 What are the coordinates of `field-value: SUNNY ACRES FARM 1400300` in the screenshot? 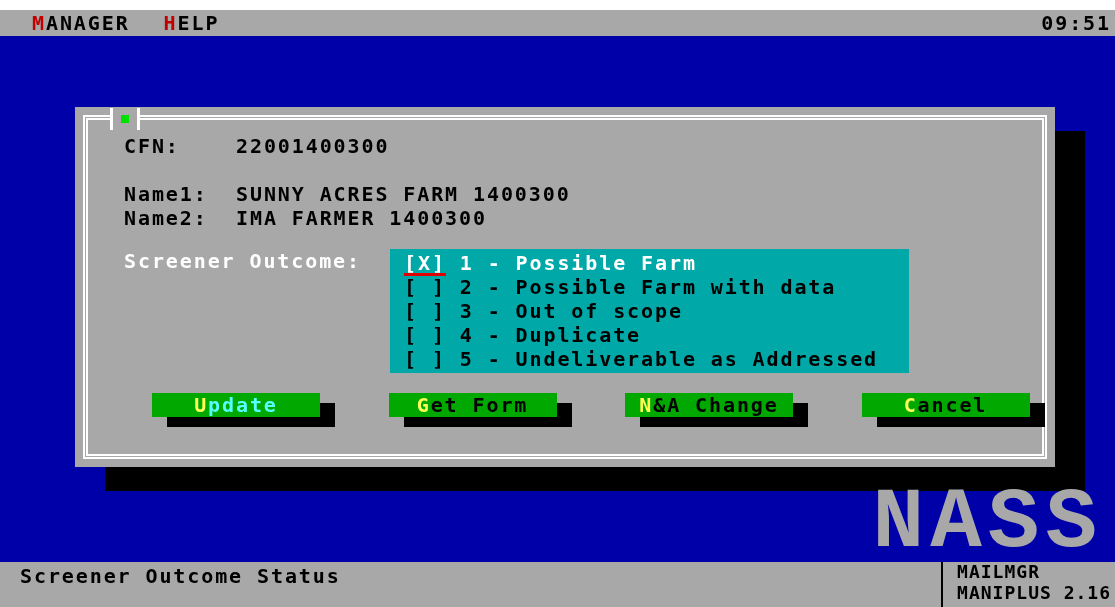 It's located at (403, 194).